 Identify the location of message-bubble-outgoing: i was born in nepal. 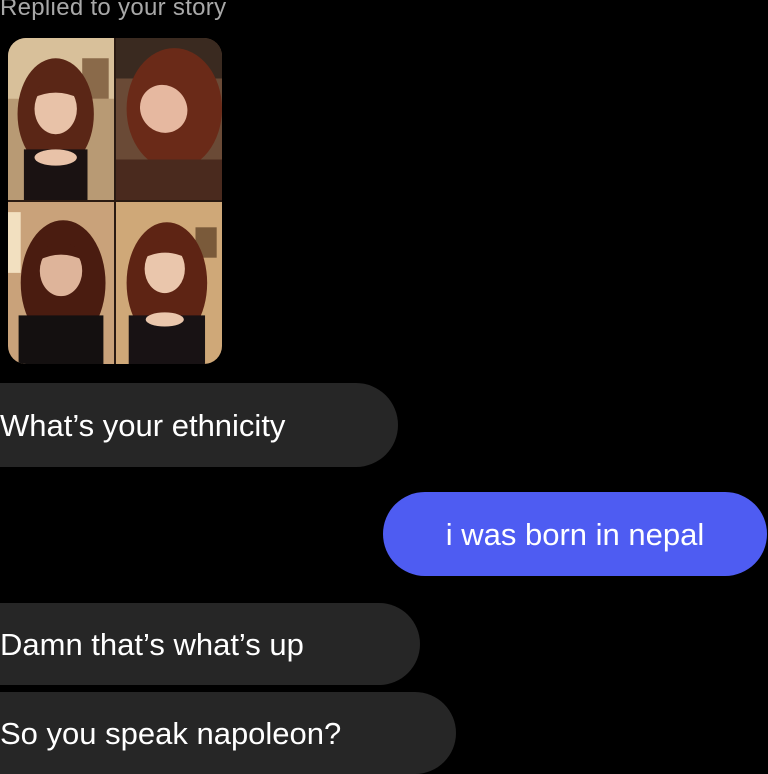
(575, 534).